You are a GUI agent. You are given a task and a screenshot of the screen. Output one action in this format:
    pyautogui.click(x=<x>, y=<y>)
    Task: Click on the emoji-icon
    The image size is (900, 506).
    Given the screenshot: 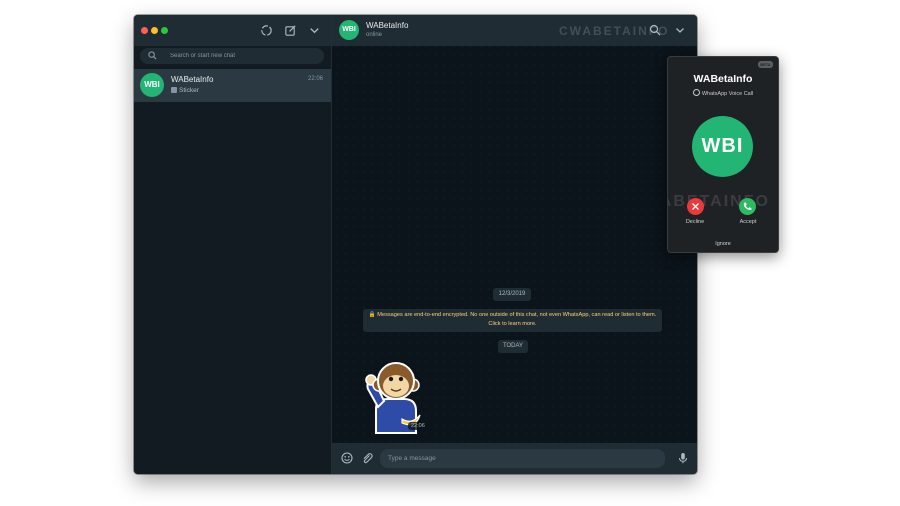 What is the action you would take?
    pyautogui.click(x=347, y=458)
    